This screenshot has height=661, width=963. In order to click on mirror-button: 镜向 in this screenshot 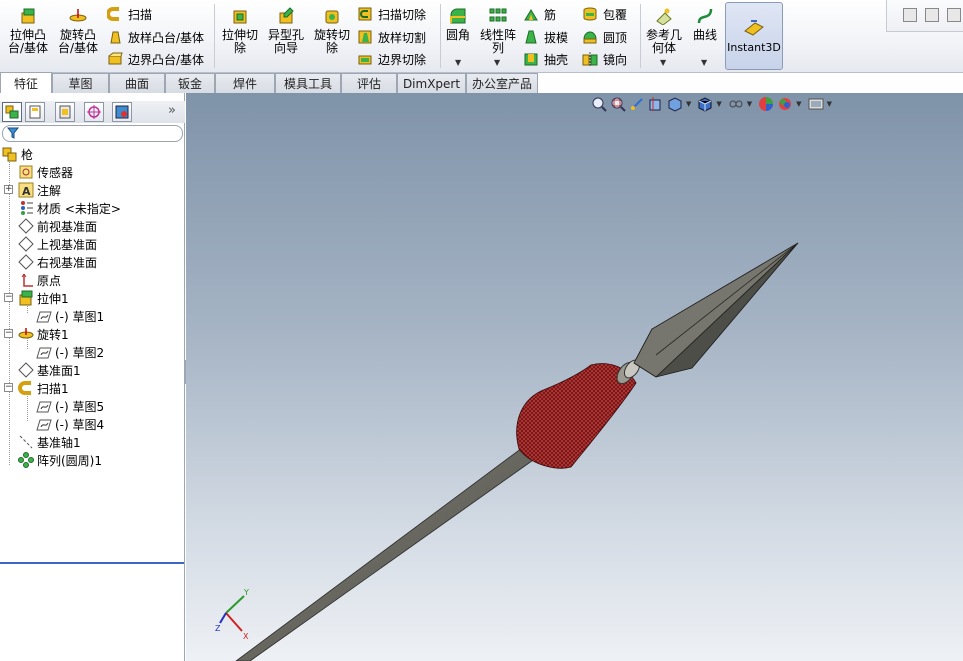, I will do `click(604, 59)`.